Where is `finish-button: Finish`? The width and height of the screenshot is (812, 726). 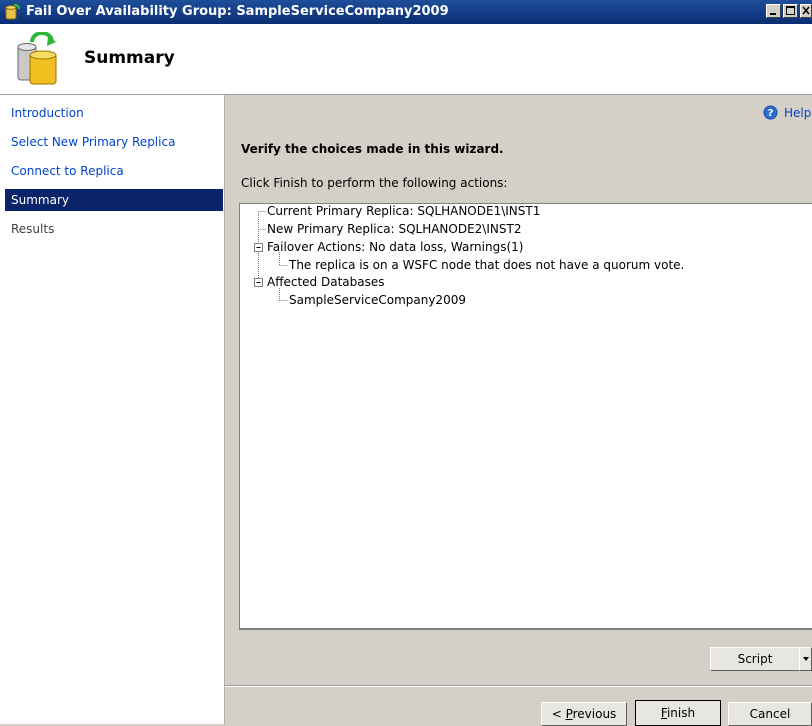 finish-button: Finish is located at coordinates (678, 713).